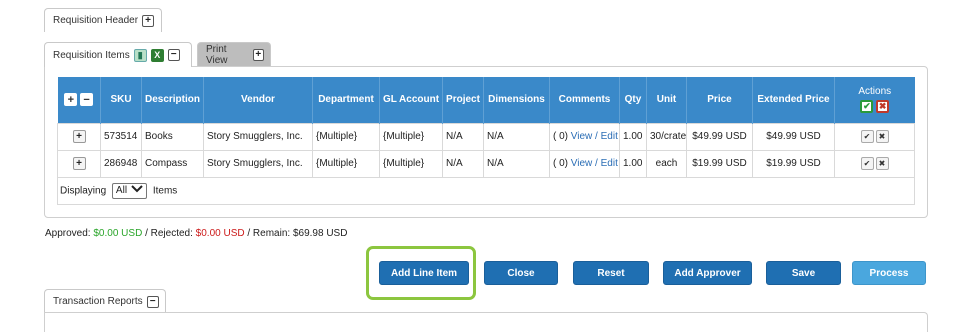 This screenshot has width=954, height=332. What do you see at coordinates (68, 233) in the screenshot?
I see `approved-label: Approved:` at bounding box center [68, 233].